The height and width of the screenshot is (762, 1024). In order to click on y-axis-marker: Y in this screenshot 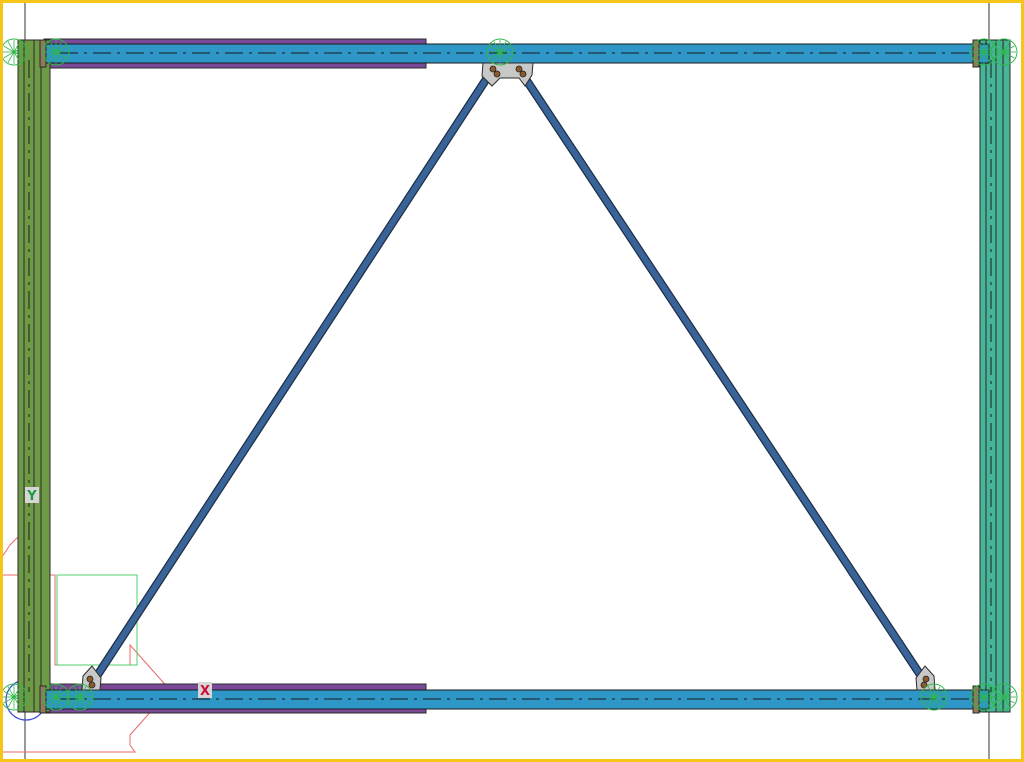, I will do `click(32, 495)`.